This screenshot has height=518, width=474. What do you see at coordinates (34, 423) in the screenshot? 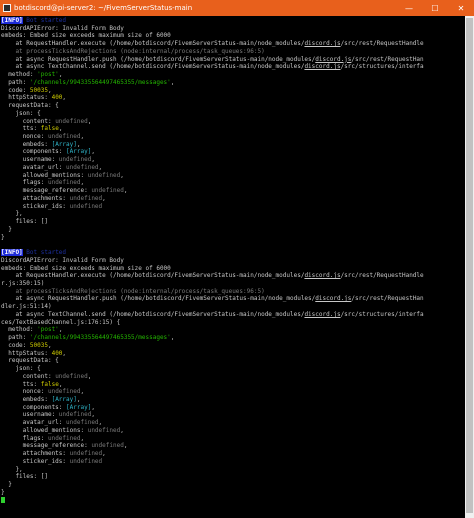
I see `terminal-text: avatar_url:` at bounding box center [34, 423].